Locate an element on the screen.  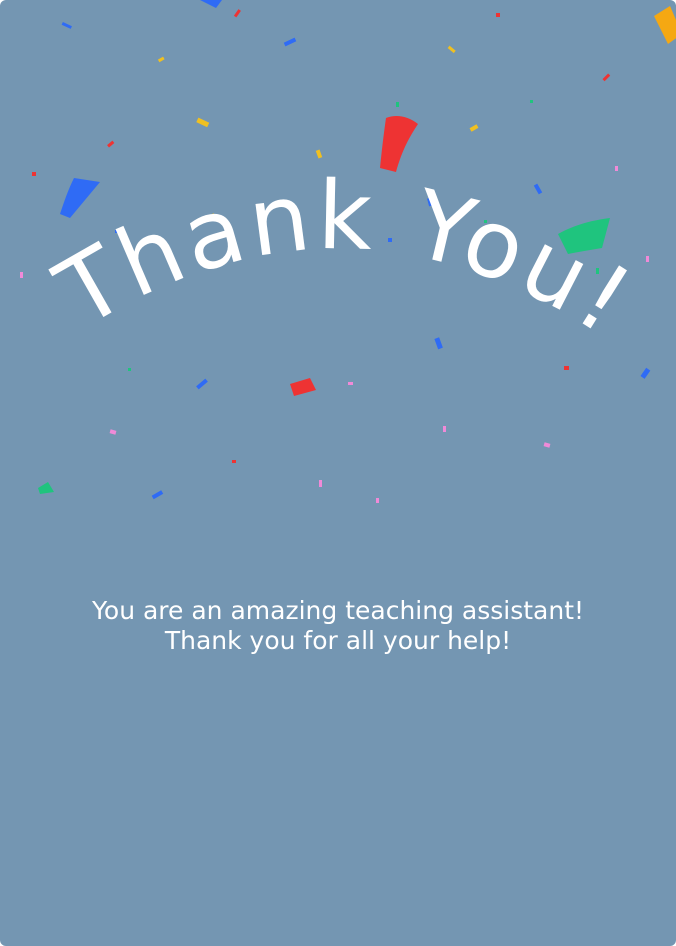
message-line-1: You are an amazing teaching assistant! is located at coordinates (338, 610).